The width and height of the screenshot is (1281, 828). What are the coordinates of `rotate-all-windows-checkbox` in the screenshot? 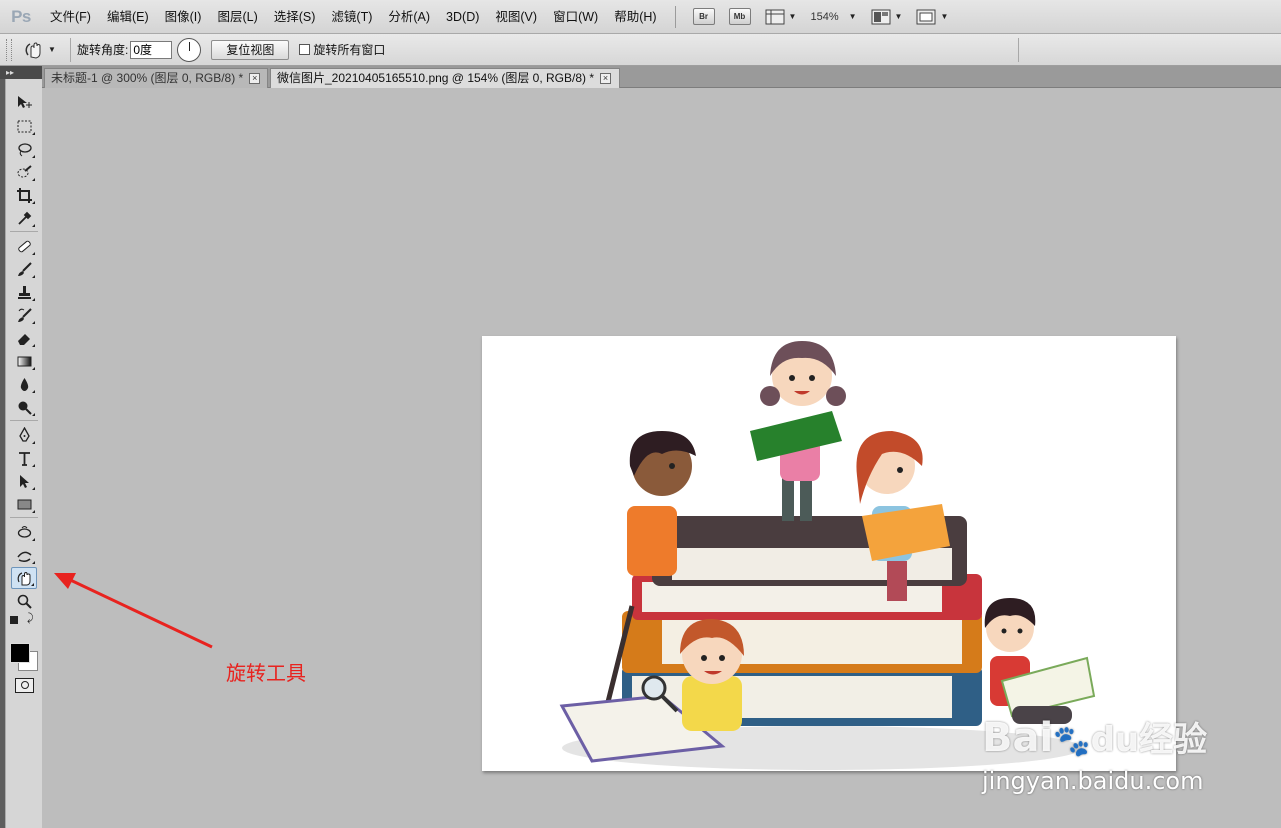 It's located at (305, 49).